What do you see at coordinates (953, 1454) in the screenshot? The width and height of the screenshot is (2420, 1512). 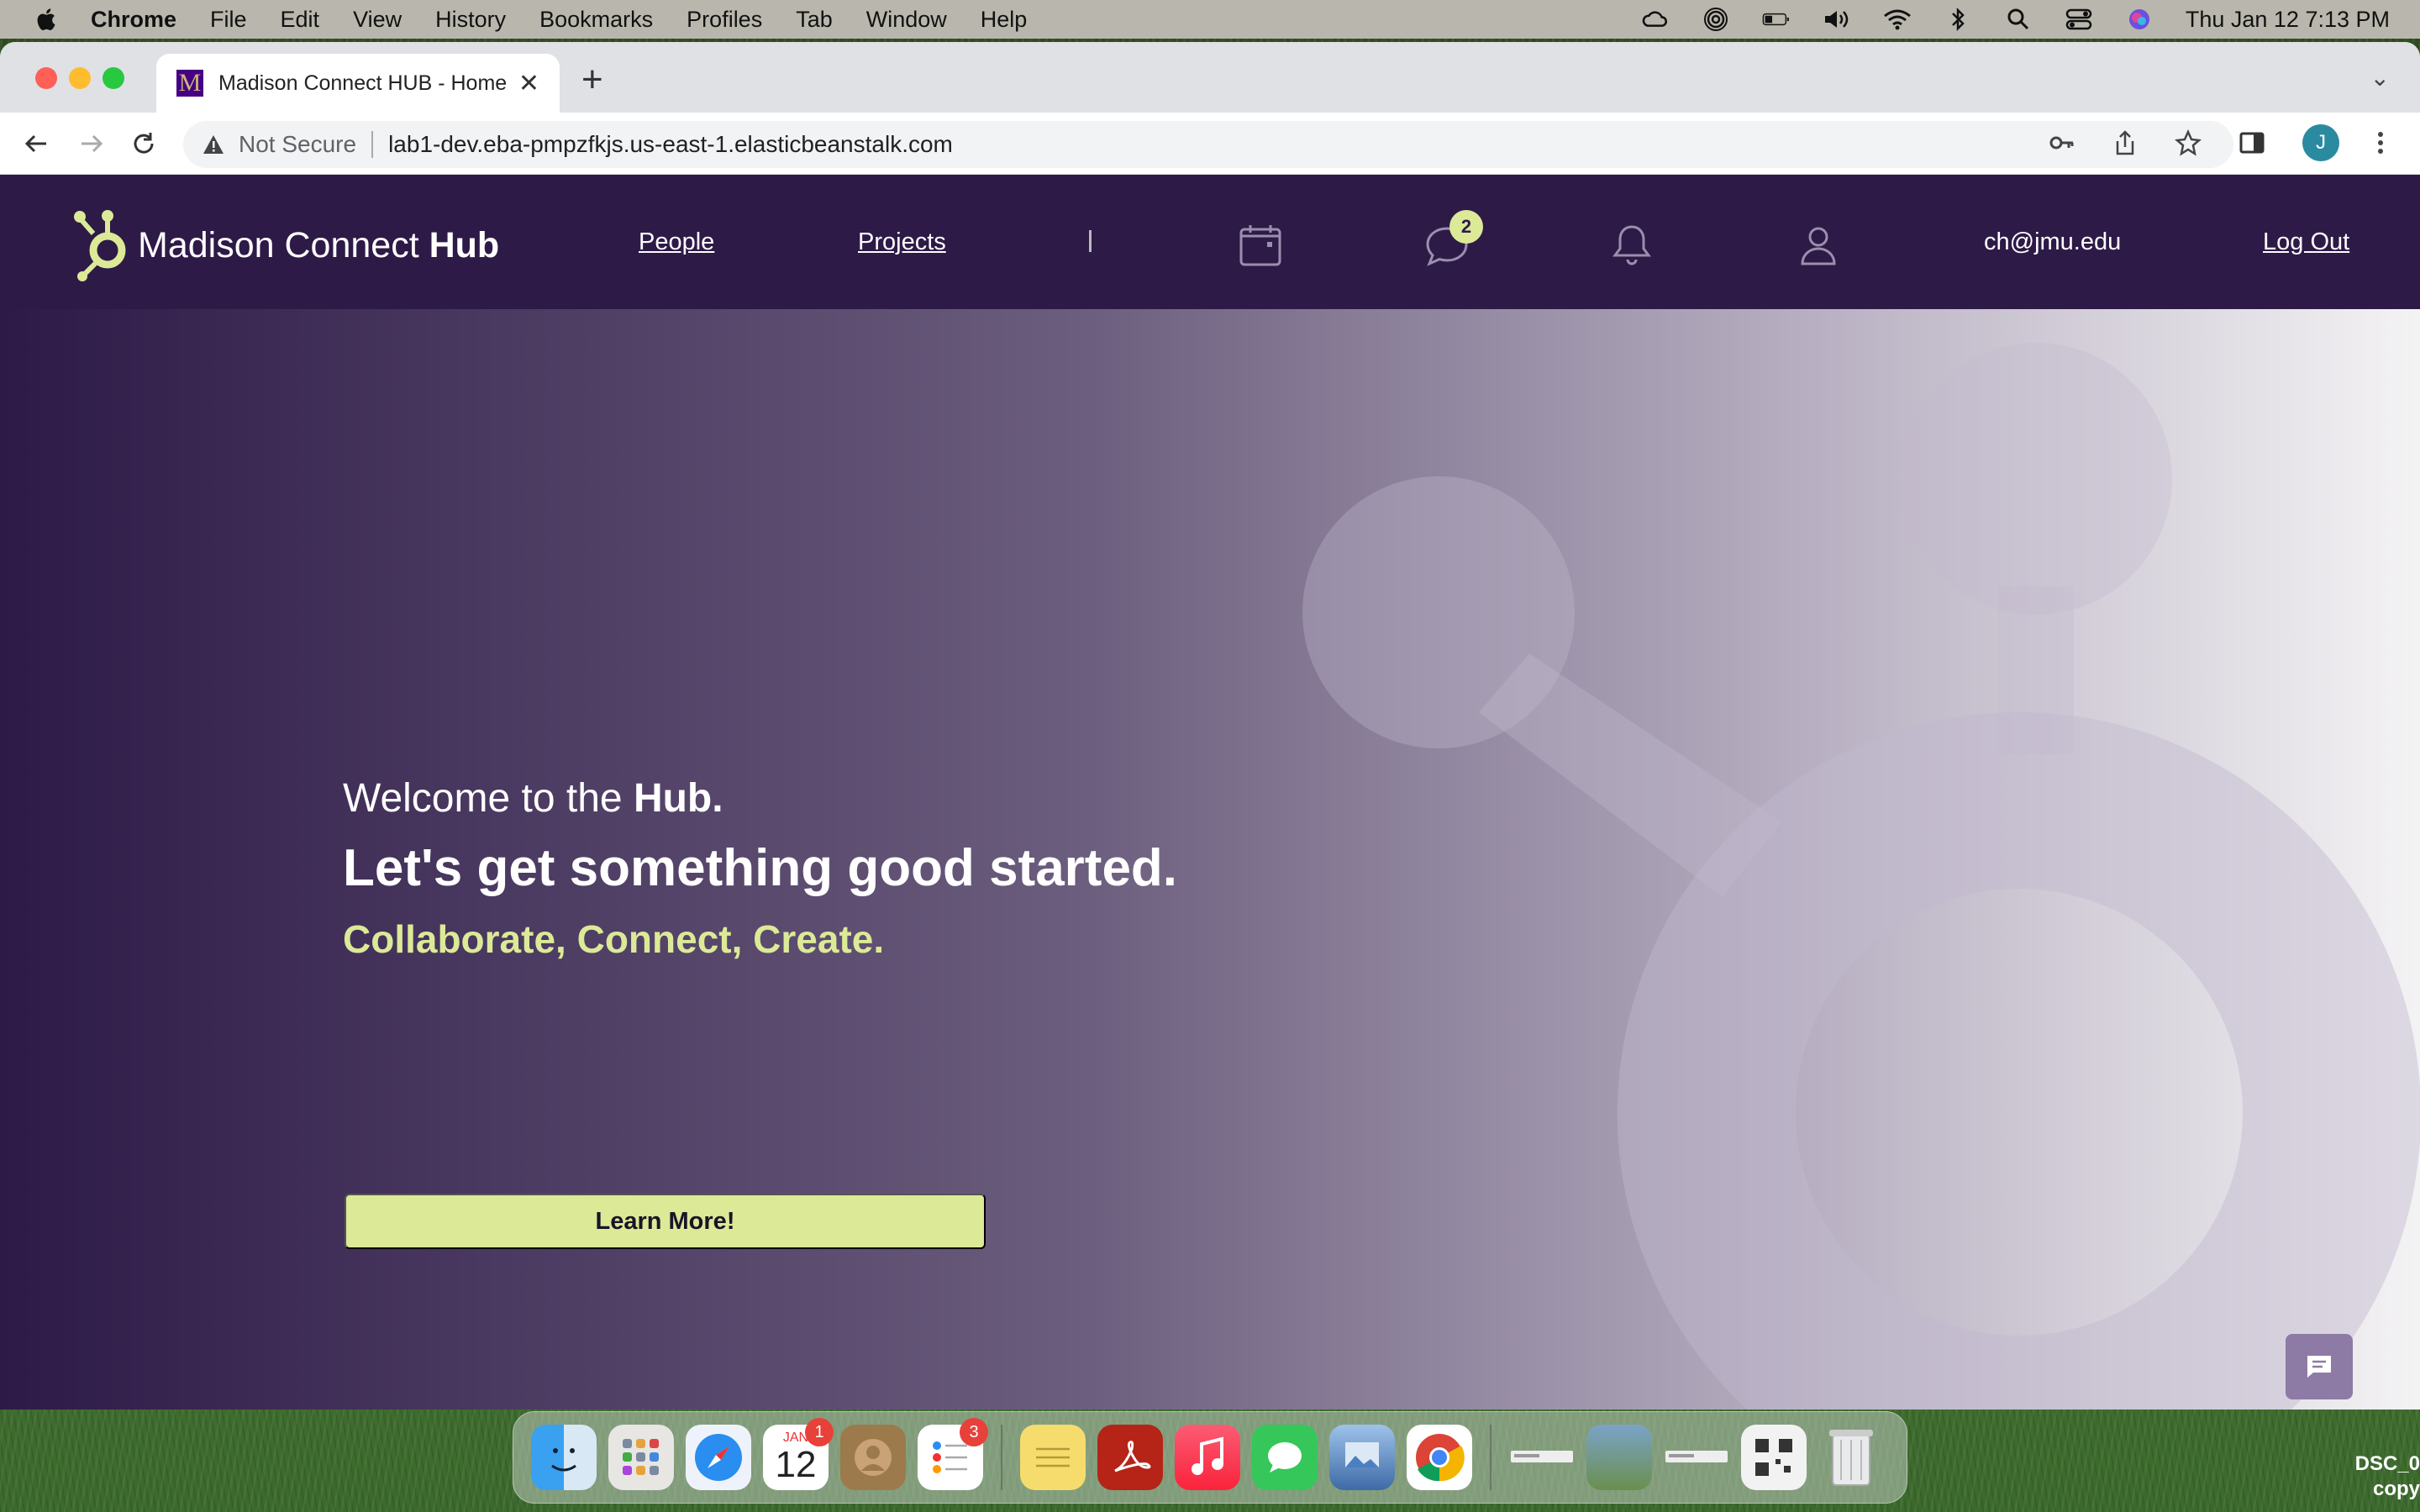 I see `reminders-icon: 3` at bounding box center [953, 1454].